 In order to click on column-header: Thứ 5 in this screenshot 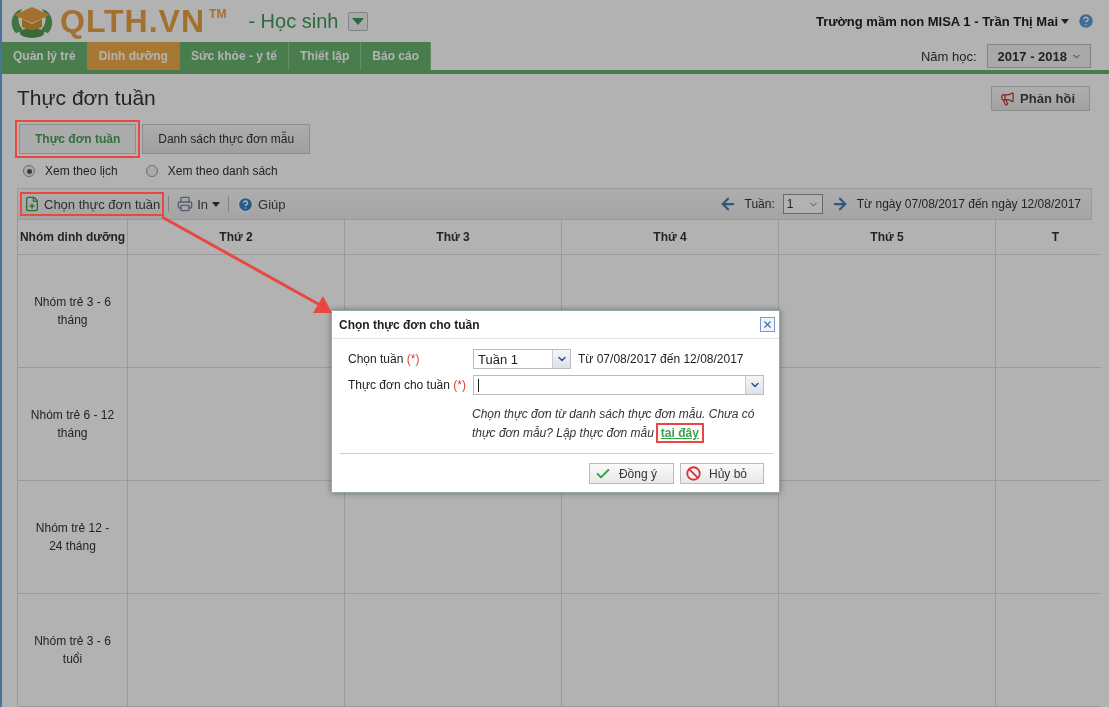, I will do `click(887, 237)`.